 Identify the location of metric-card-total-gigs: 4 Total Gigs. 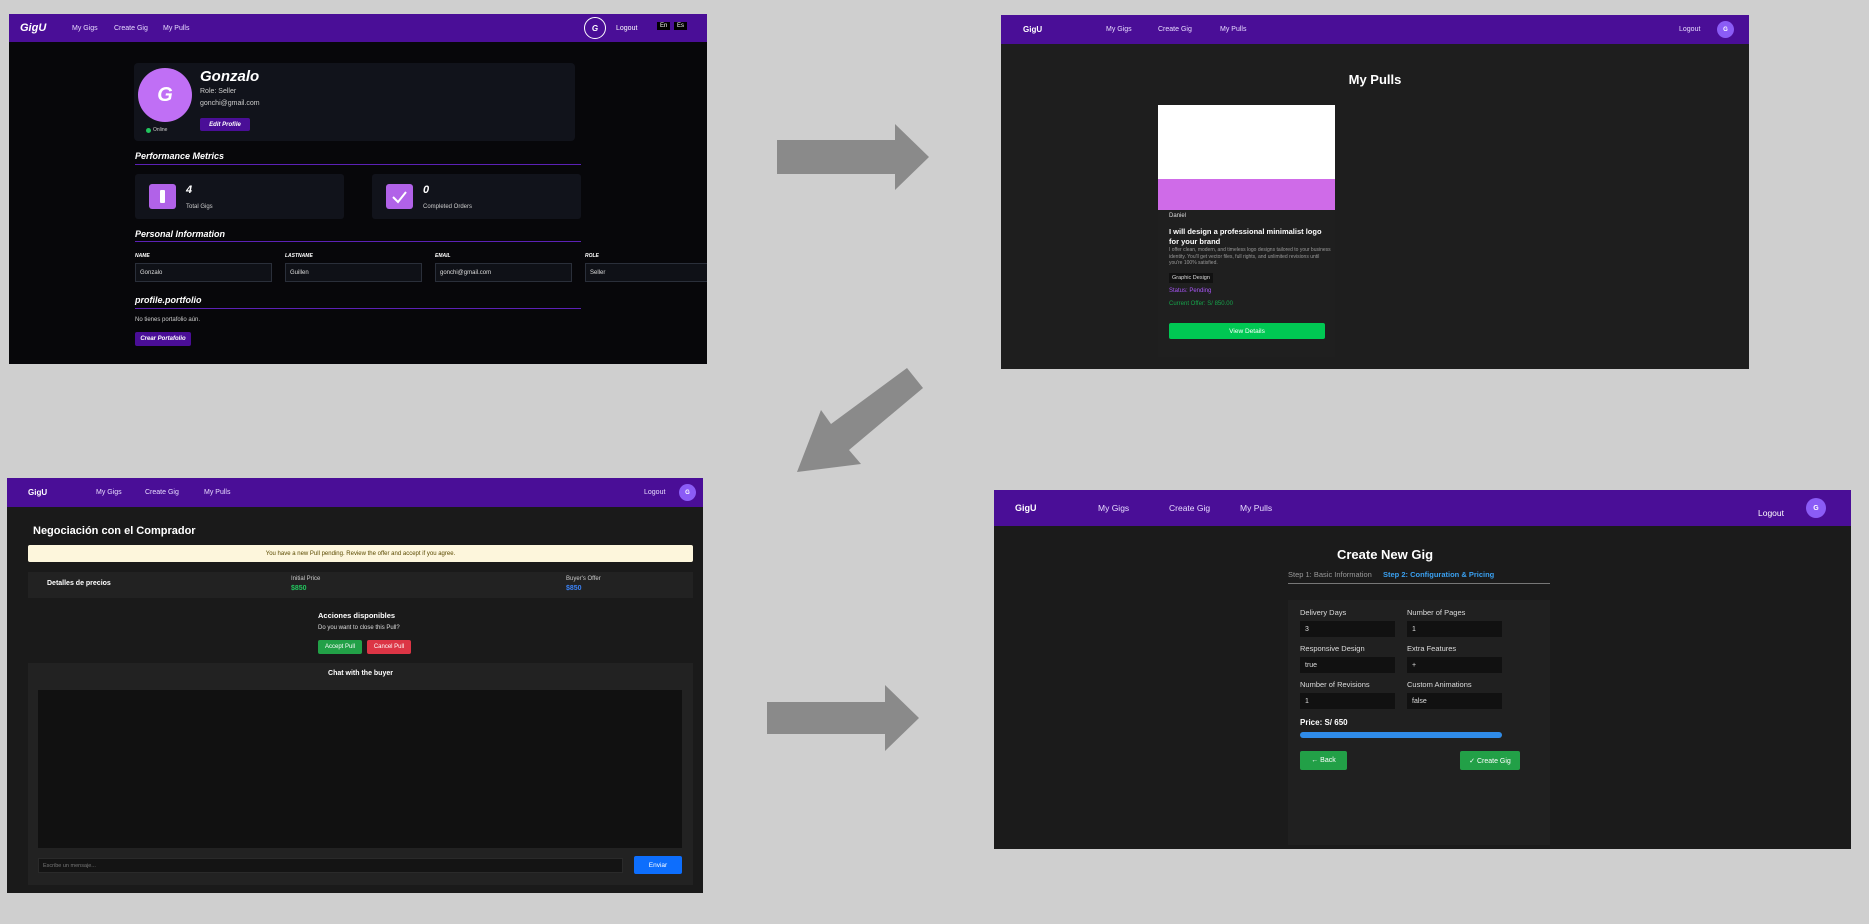
(239, 196).